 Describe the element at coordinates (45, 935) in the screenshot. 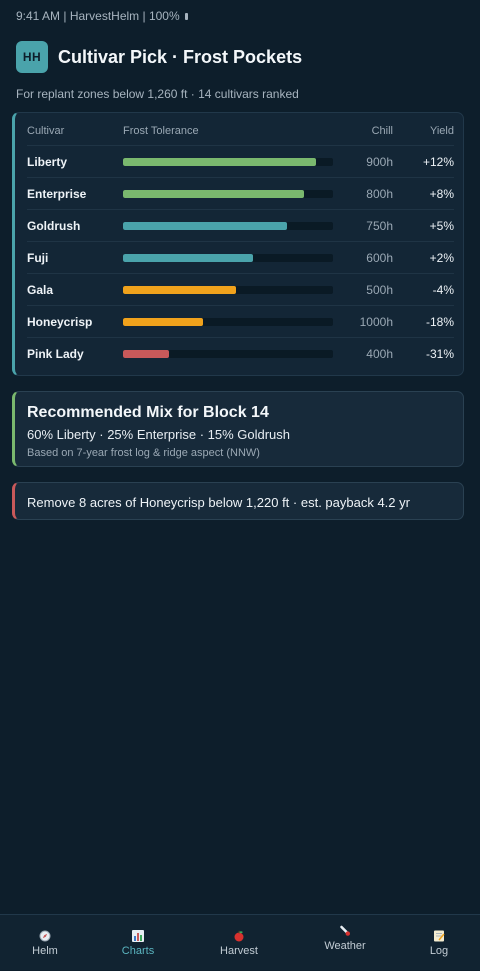

I see `compass-icon` at that location.